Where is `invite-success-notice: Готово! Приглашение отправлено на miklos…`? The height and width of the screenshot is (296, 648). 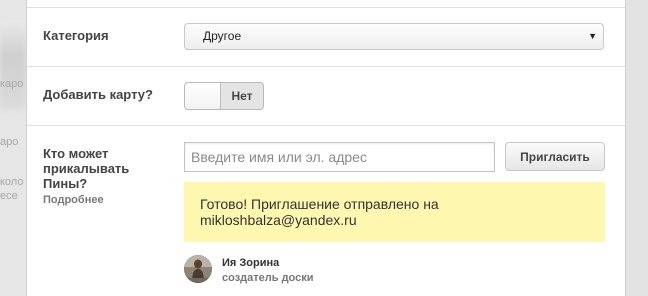 invite-success-notice: Готово! Приглашение отправлено на miklos… is located at coordinates (394, 212).